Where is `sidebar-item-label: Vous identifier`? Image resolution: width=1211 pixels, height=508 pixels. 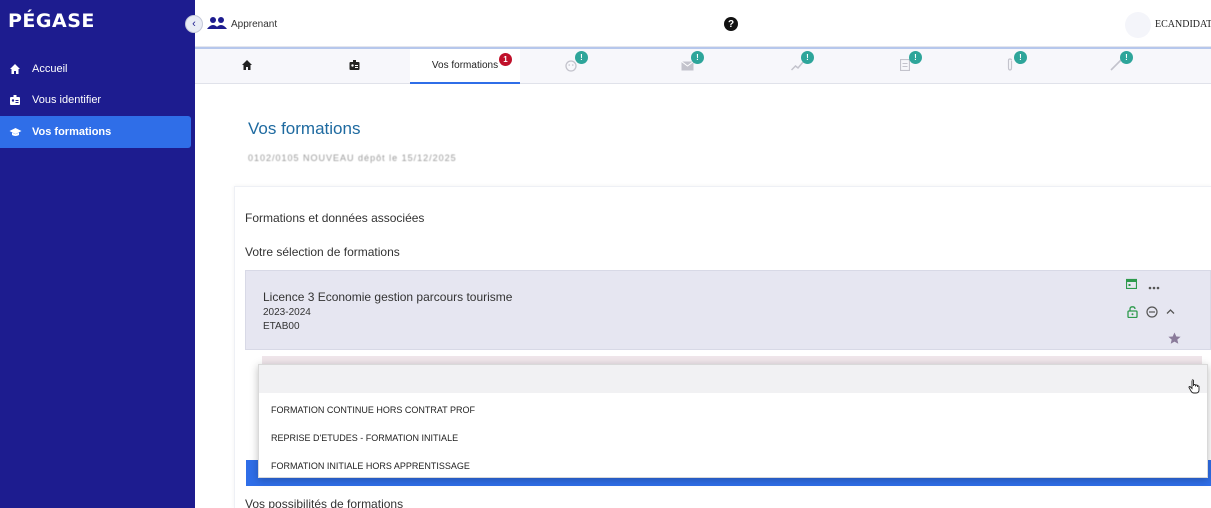
sidebar-item-label: Vous identifier is located at coordinates (67, 100).